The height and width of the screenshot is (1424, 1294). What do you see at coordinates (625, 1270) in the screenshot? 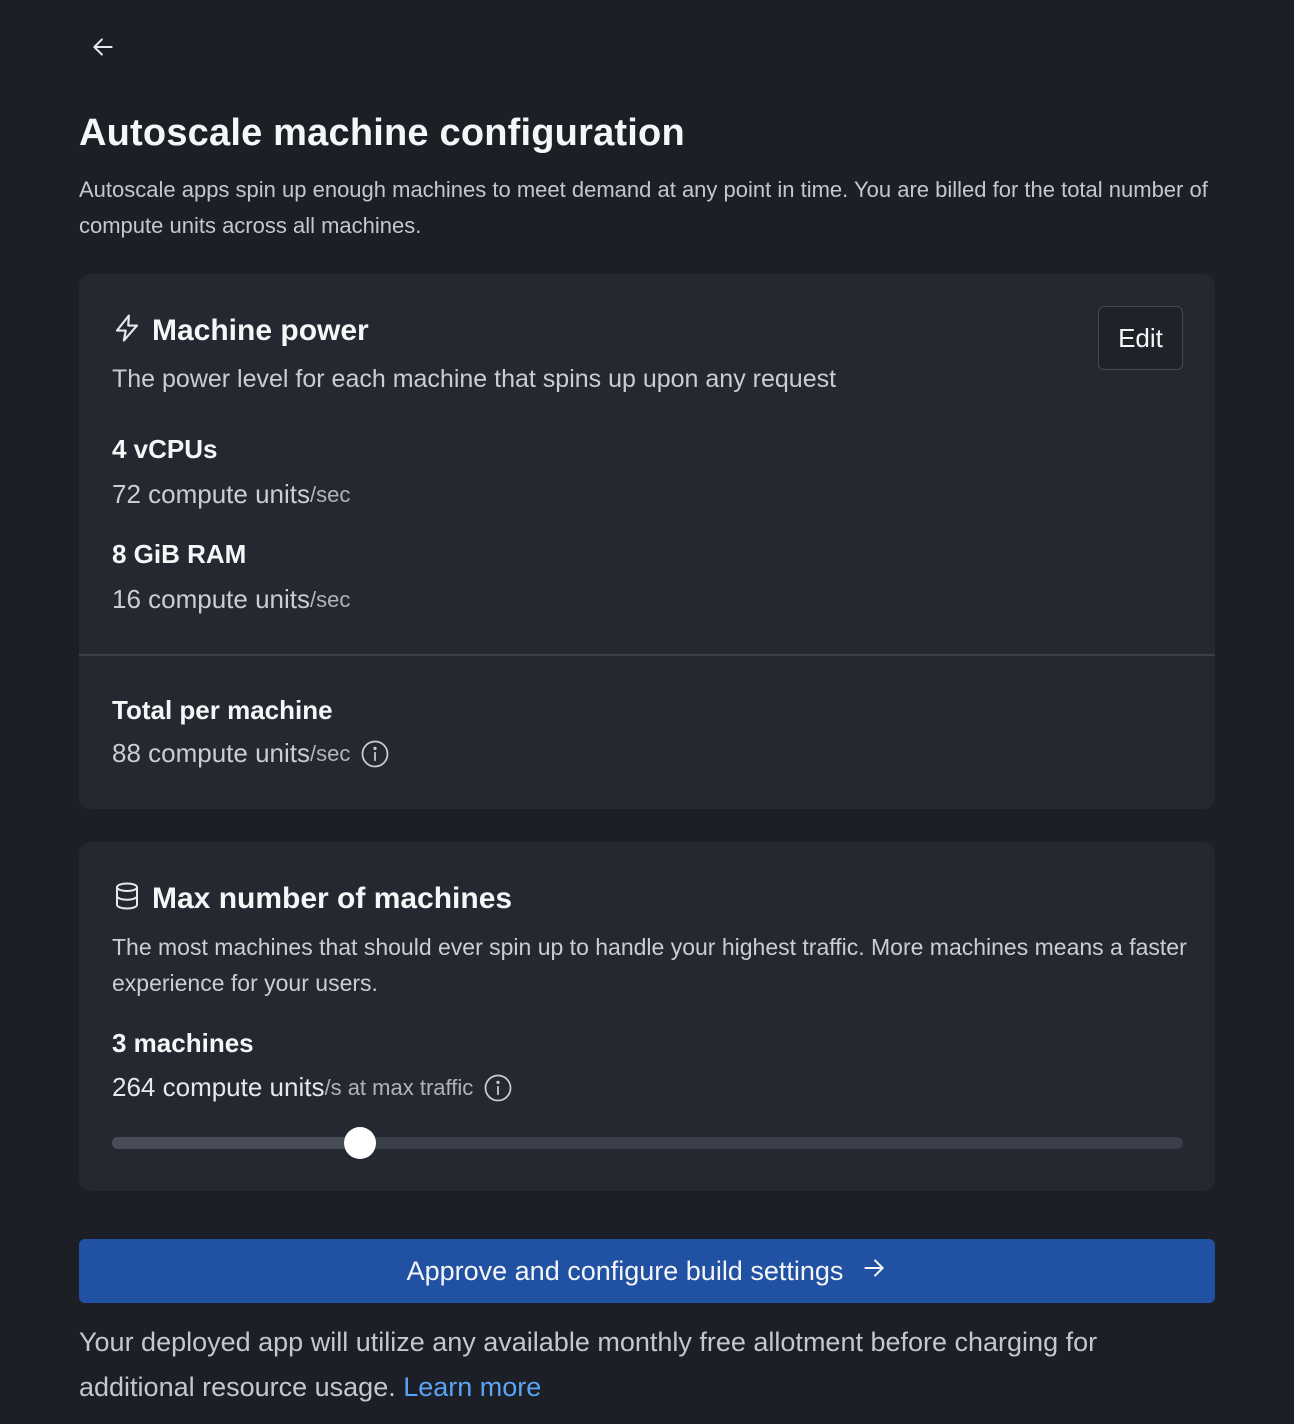
I see `approve-button-label: Approve and configure build settings` at bounding box center [625, 1270].